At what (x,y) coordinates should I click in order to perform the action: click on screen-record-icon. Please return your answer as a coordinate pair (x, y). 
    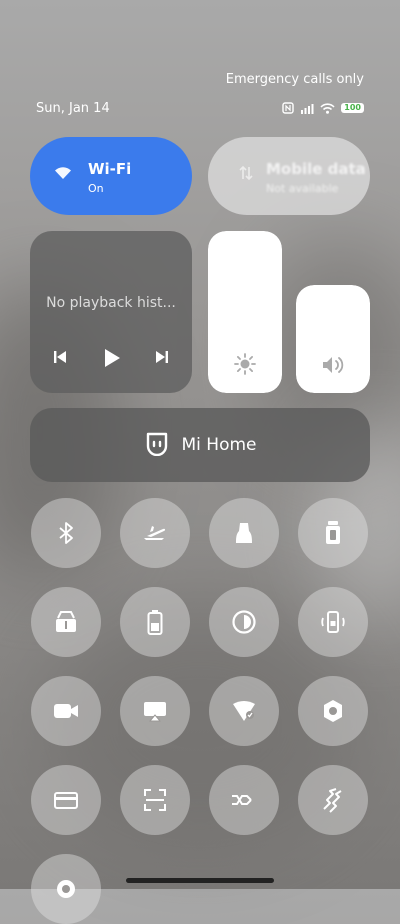
    Looking at the image, I should click on (66, 711).